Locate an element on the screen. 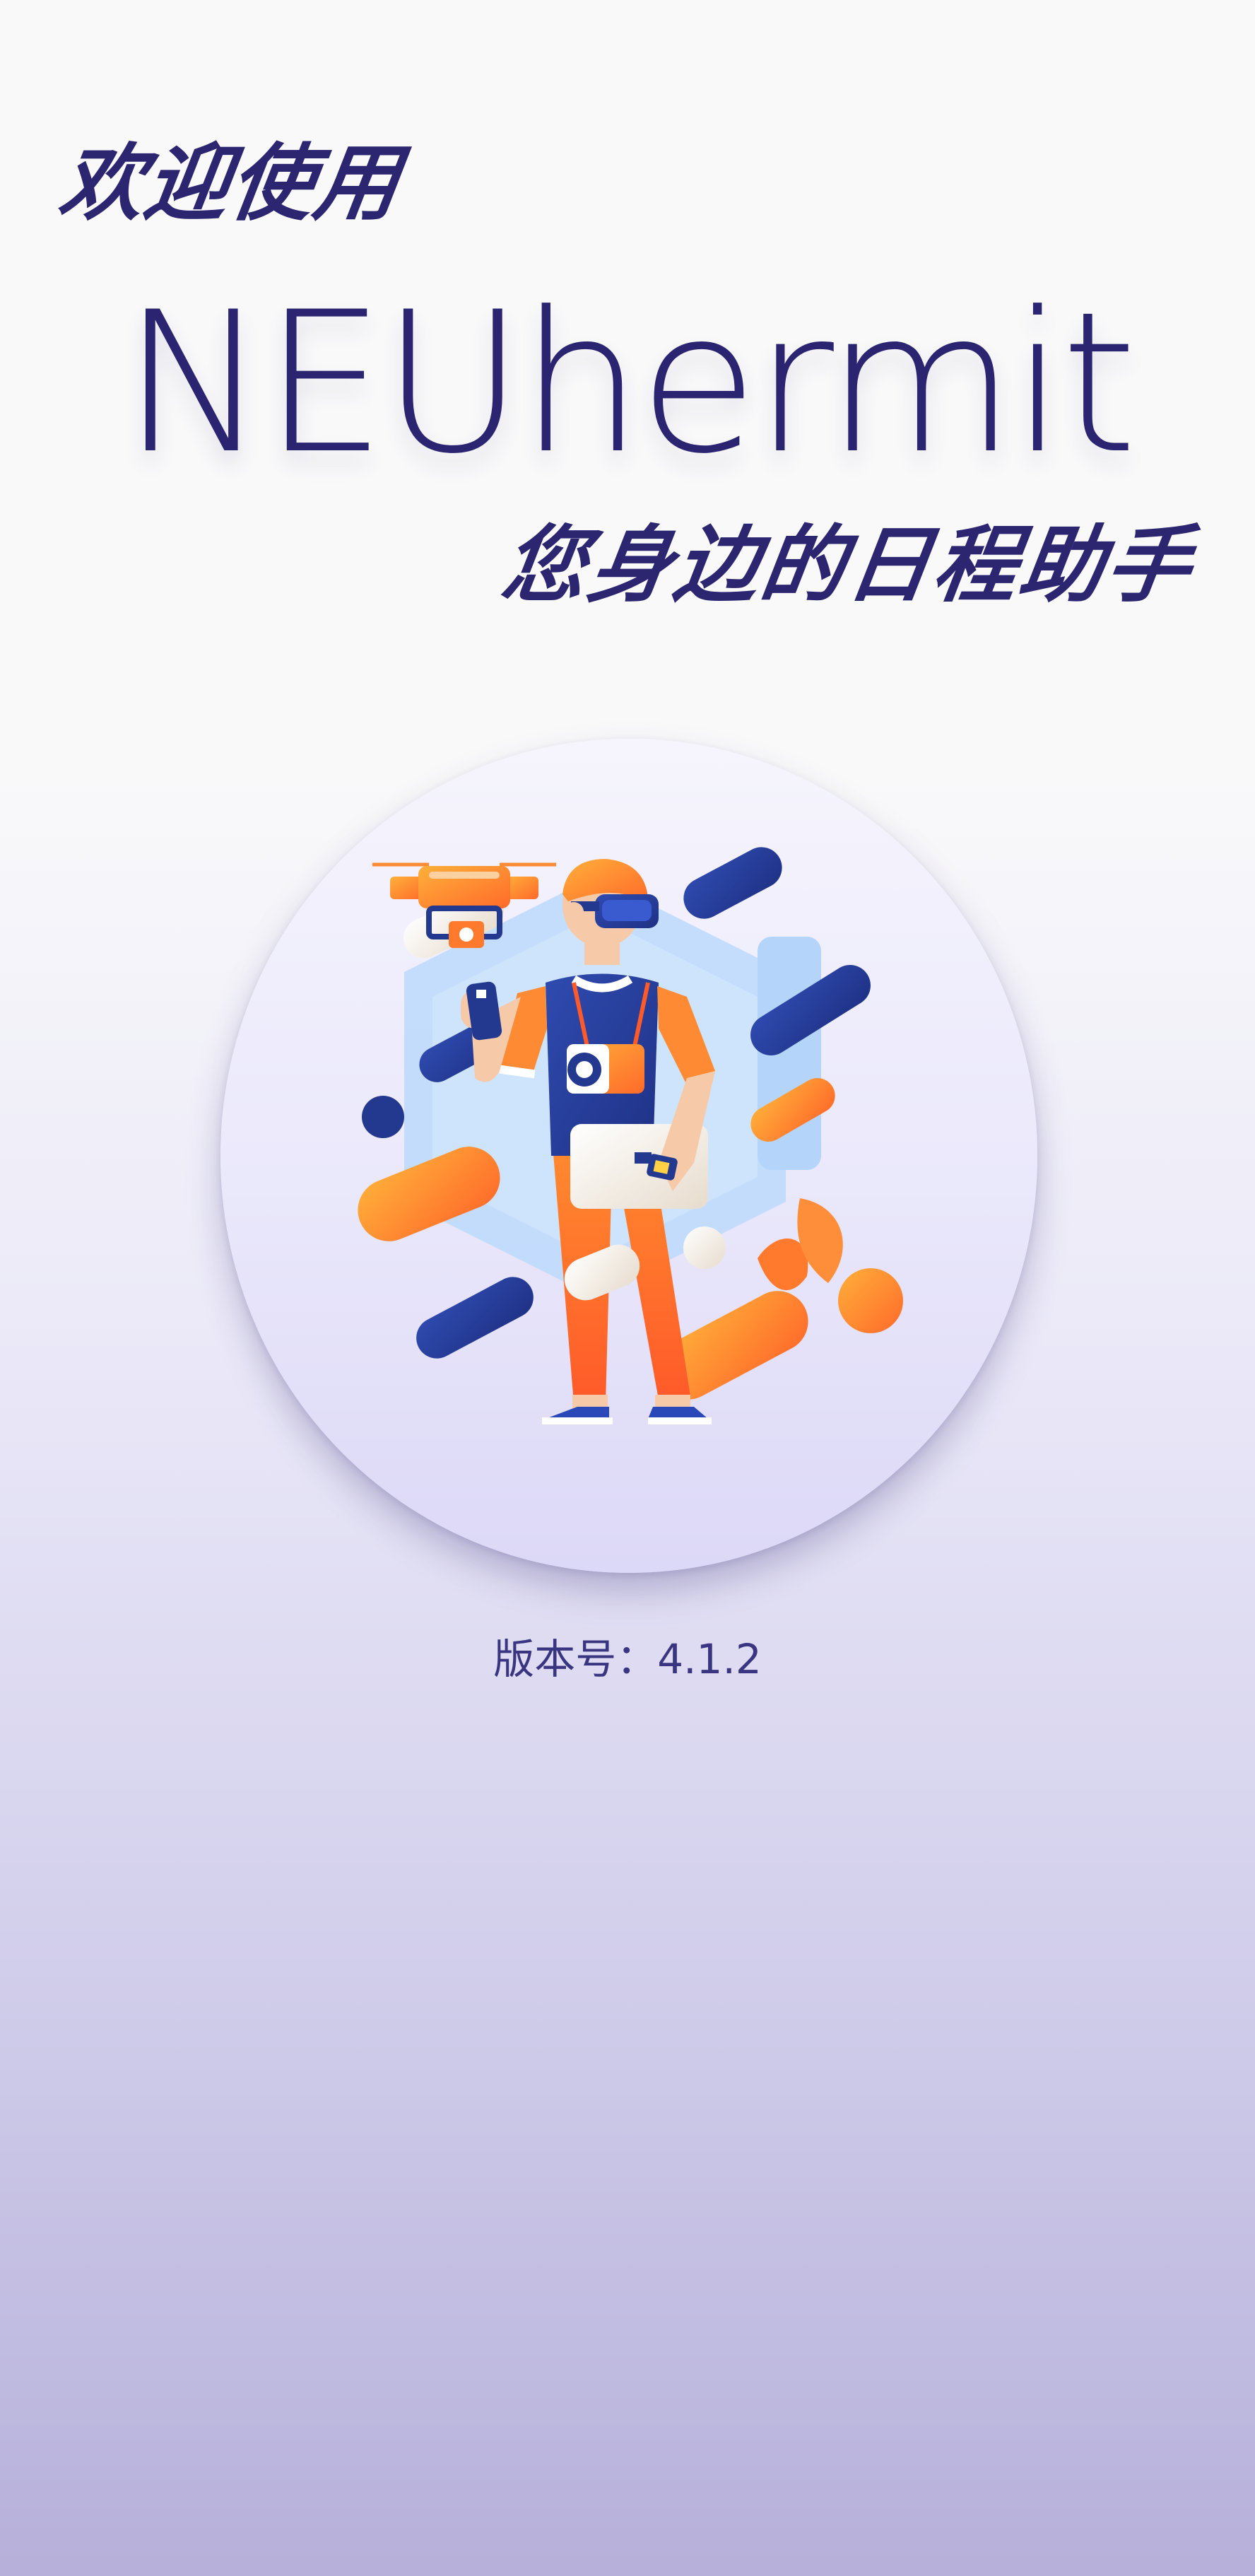 This screenshot has height=2576, width=1255. person-with-drone-illustration-icon is located at coordinates (630, 1135).